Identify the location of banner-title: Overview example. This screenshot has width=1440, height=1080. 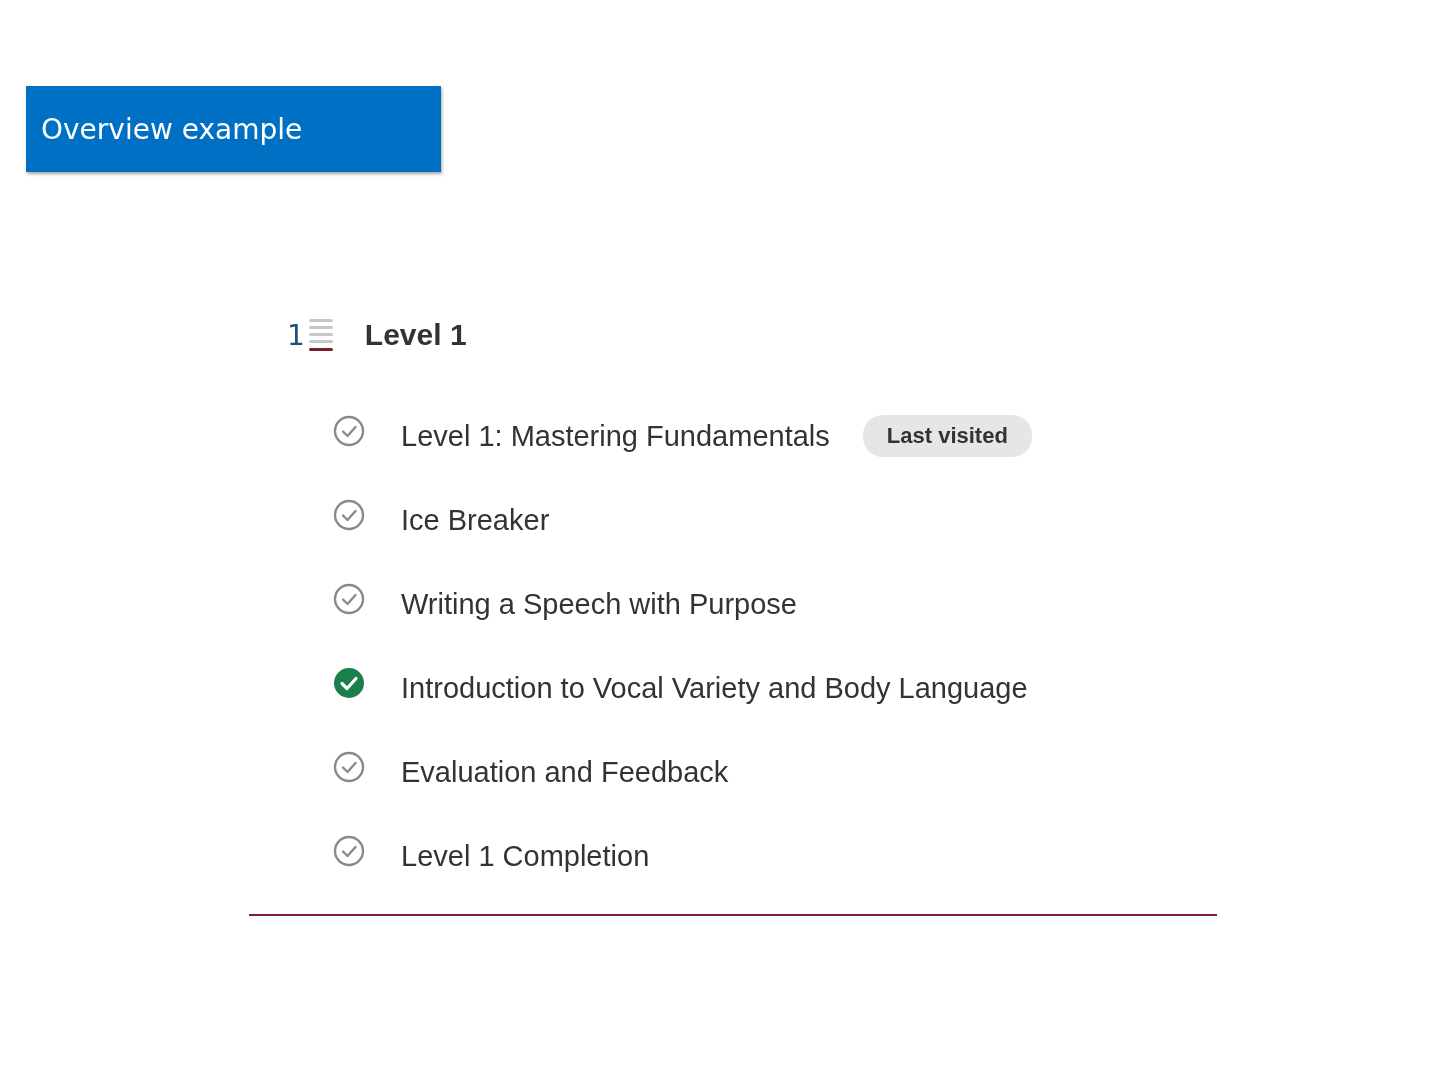
(172, 129).